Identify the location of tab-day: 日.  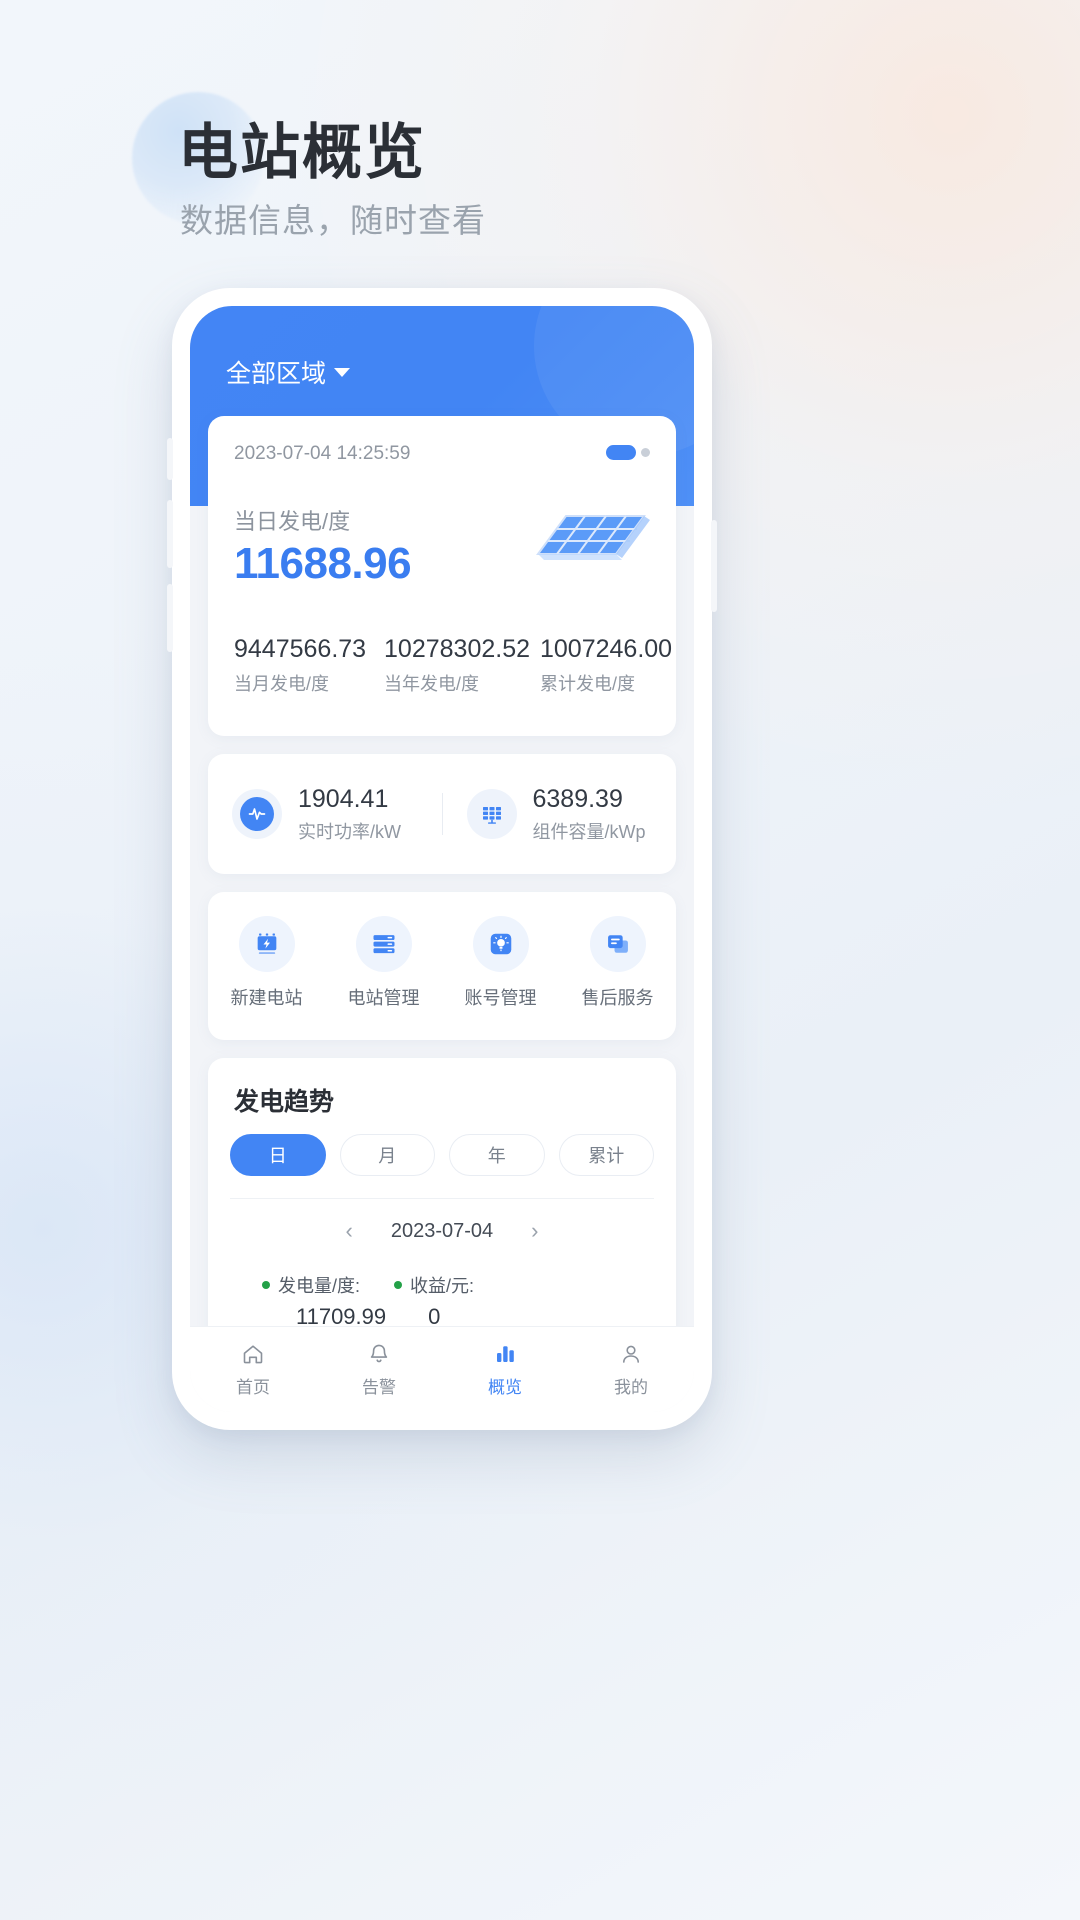
(278, 1155).